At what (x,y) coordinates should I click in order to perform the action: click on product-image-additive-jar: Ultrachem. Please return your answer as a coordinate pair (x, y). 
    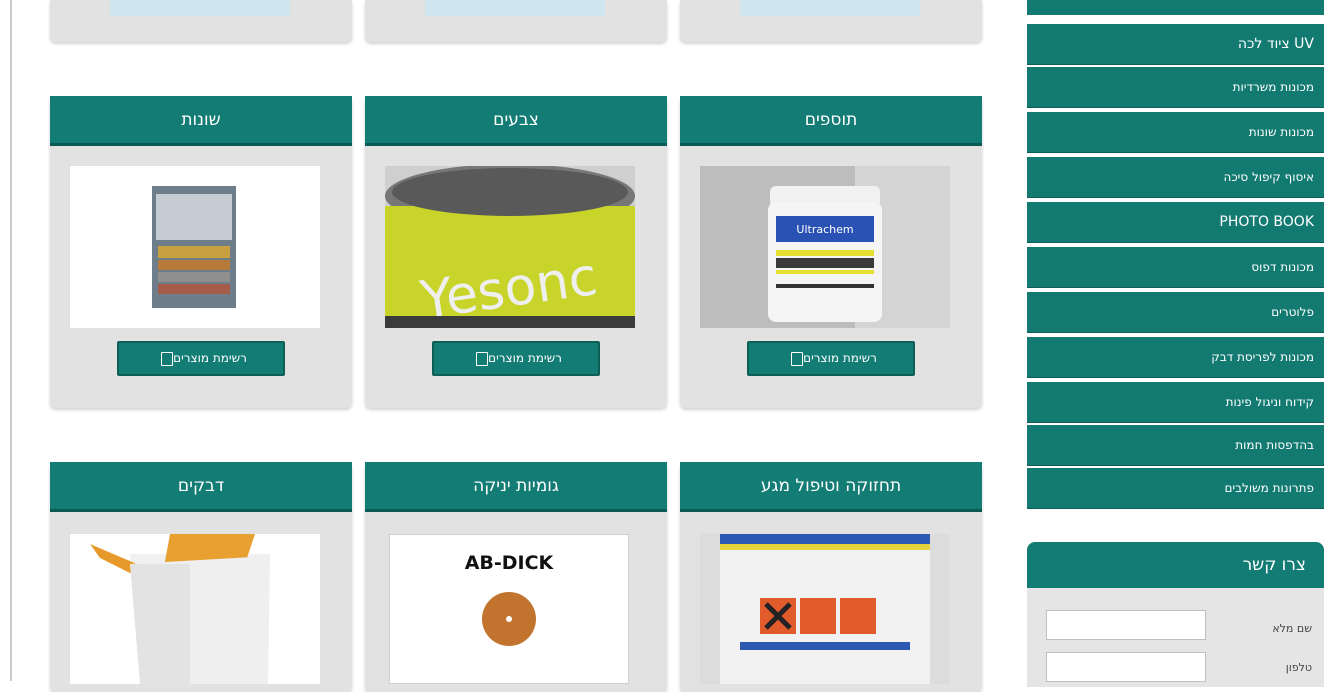
    Looking at the image, I should click on (825, 247).